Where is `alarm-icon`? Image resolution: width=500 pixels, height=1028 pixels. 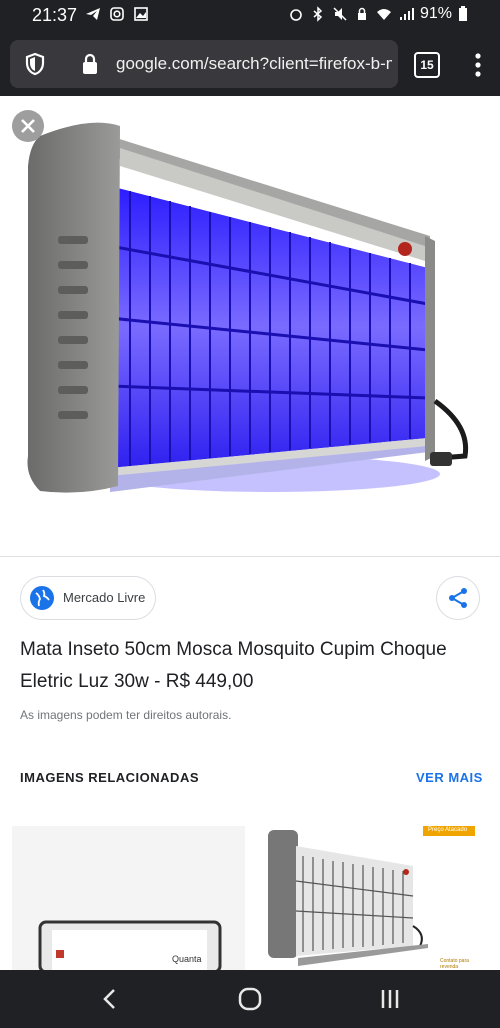 alarm-icon is located at coordinates (296, 15).